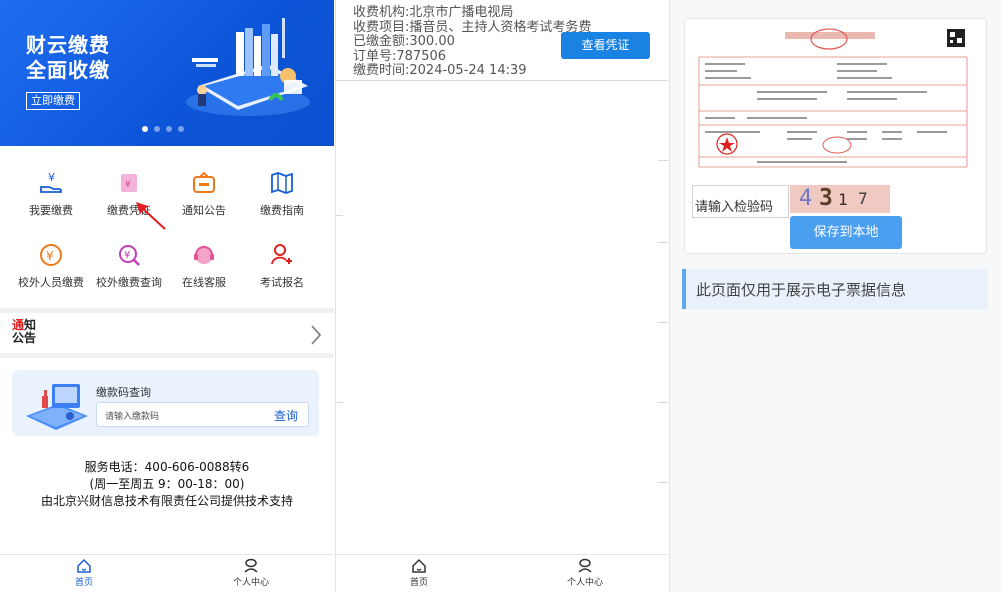 This screenshot has height=592, width=1001. What do you see at coordinates (123, 392) in the screenshot?
I see `query-title: 缴款码查询` at bounding box center [123, 392].